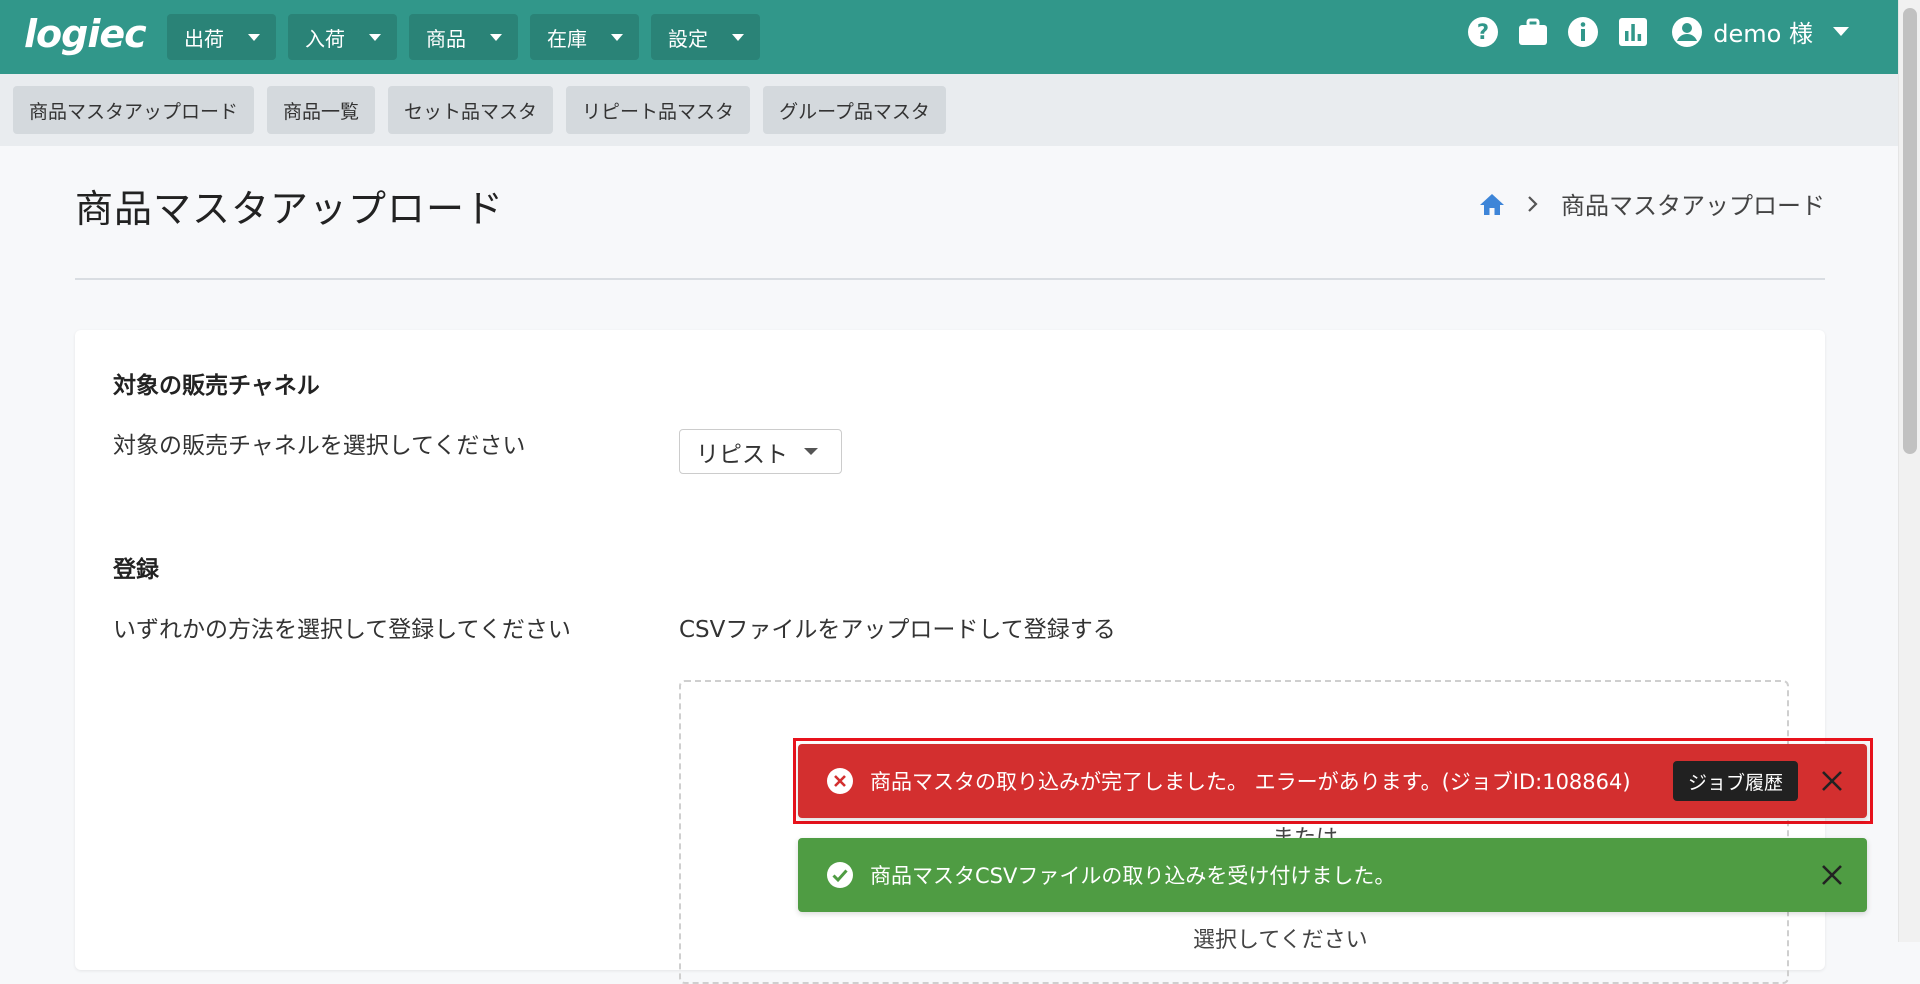  What do you see at coordinates (85, 67) in the screenshot?
I see `logo: logiec LOGISTICS E-COMMERCE` at bounding box center [85, 67].